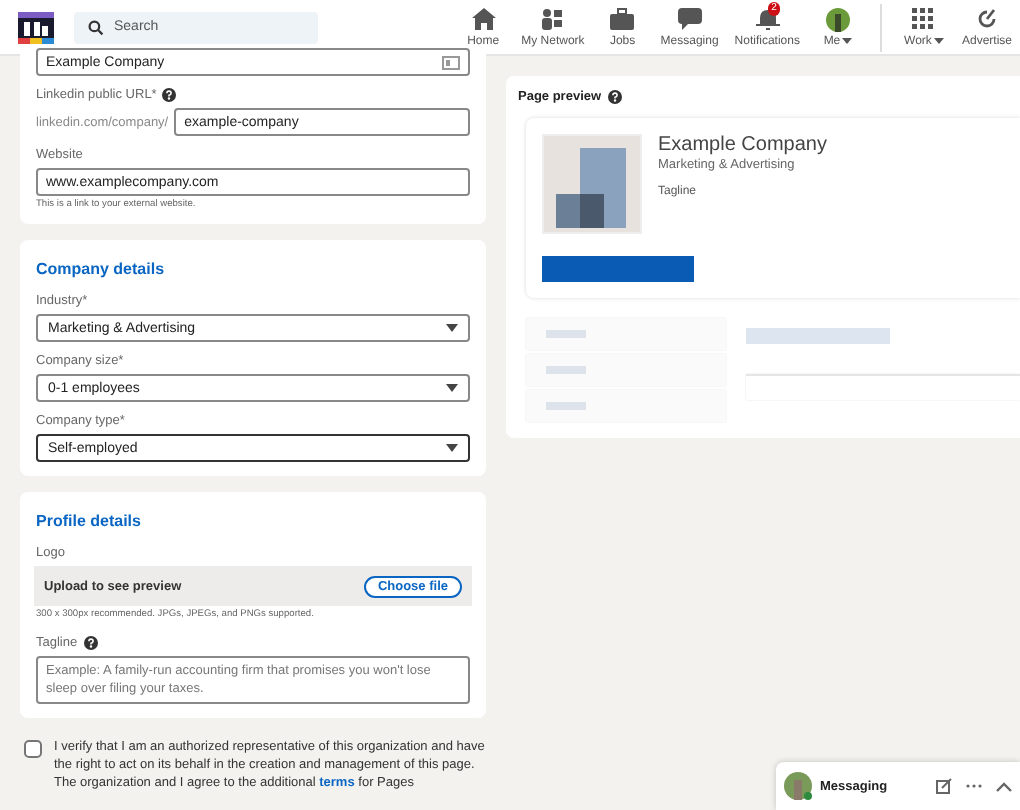  What do you see at coordinates (742, 145) in the screenshot?
I see `company-name: Example Company` at bounding box center [742, 145].